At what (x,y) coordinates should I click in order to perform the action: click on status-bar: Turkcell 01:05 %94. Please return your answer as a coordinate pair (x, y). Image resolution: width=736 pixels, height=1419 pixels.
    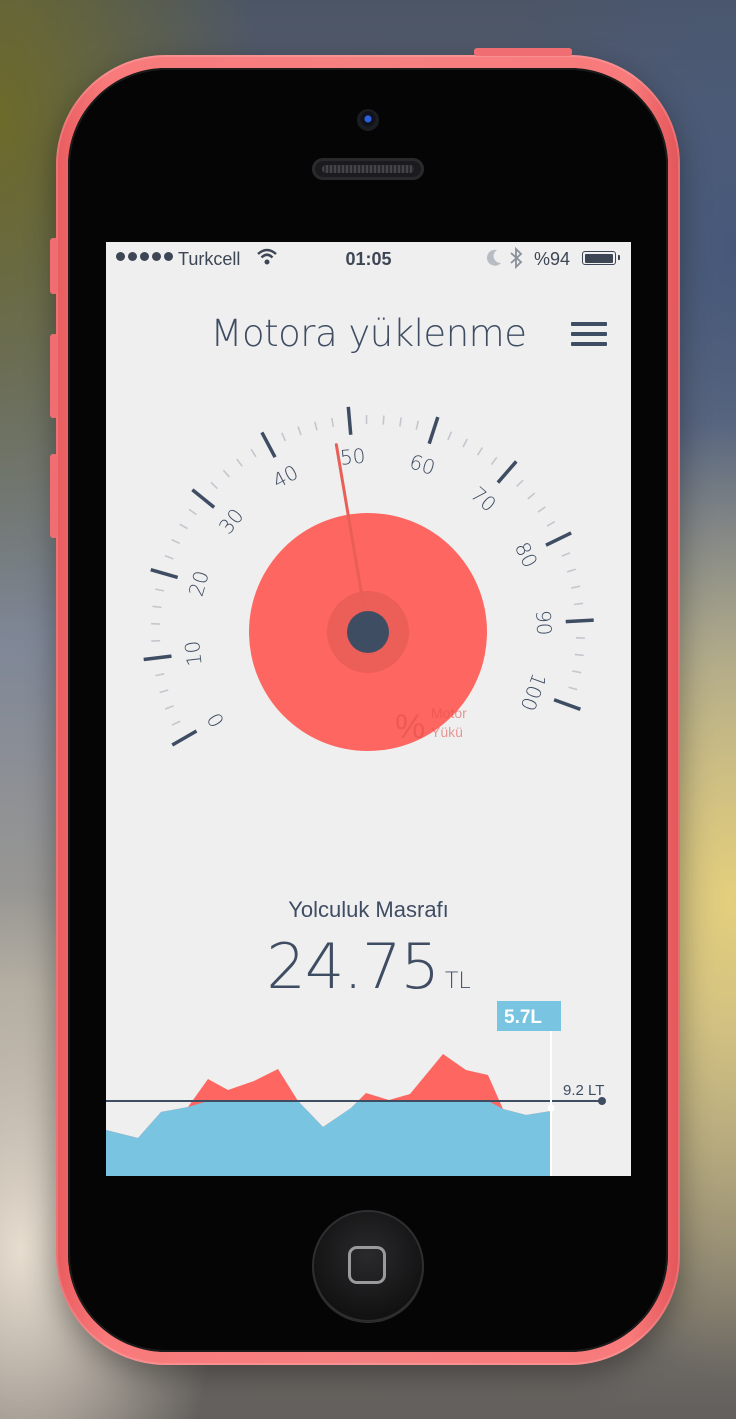
    Looking at the image, I should click on (368, 259).